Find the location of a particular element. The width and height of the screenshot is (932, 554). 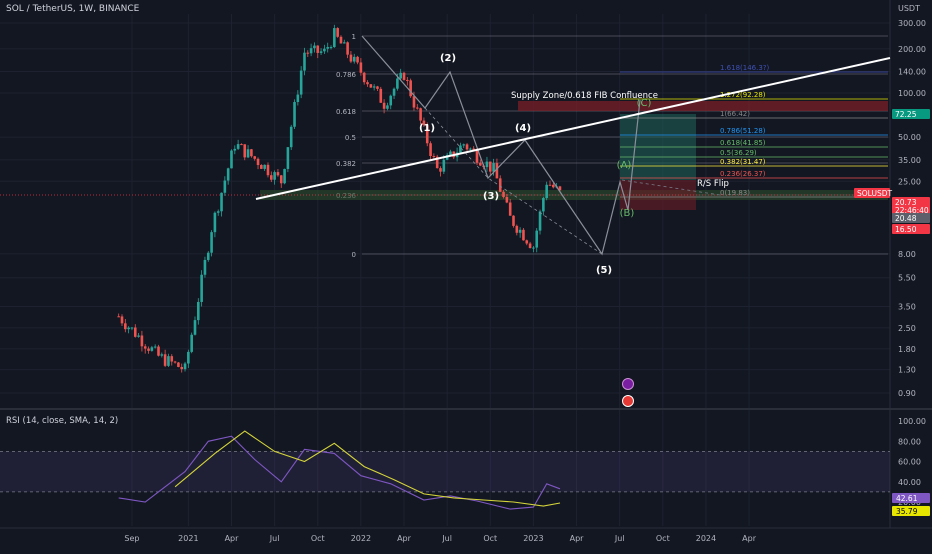

y-tick-label: 2.50 is located at coordinates (907, 328).